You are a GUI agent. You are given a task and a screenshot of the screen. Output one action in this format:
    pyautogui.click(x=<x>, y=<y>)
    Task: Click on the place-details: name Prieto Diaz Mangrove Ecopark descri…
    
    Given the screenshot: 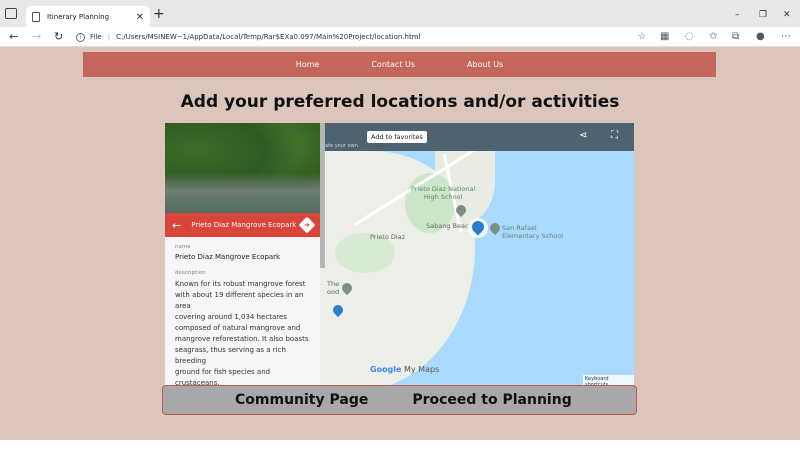 What is the action you would take?
    pyautogui.click(x=242, y=311)
    